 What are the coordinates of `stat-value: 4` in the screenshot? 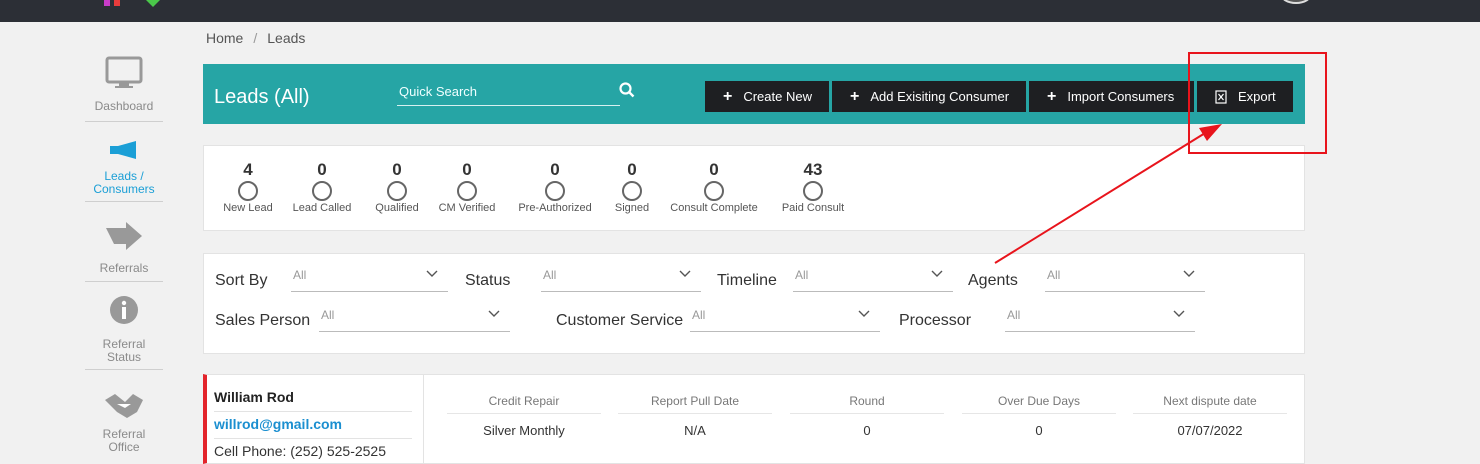 It's located at (248, 169).